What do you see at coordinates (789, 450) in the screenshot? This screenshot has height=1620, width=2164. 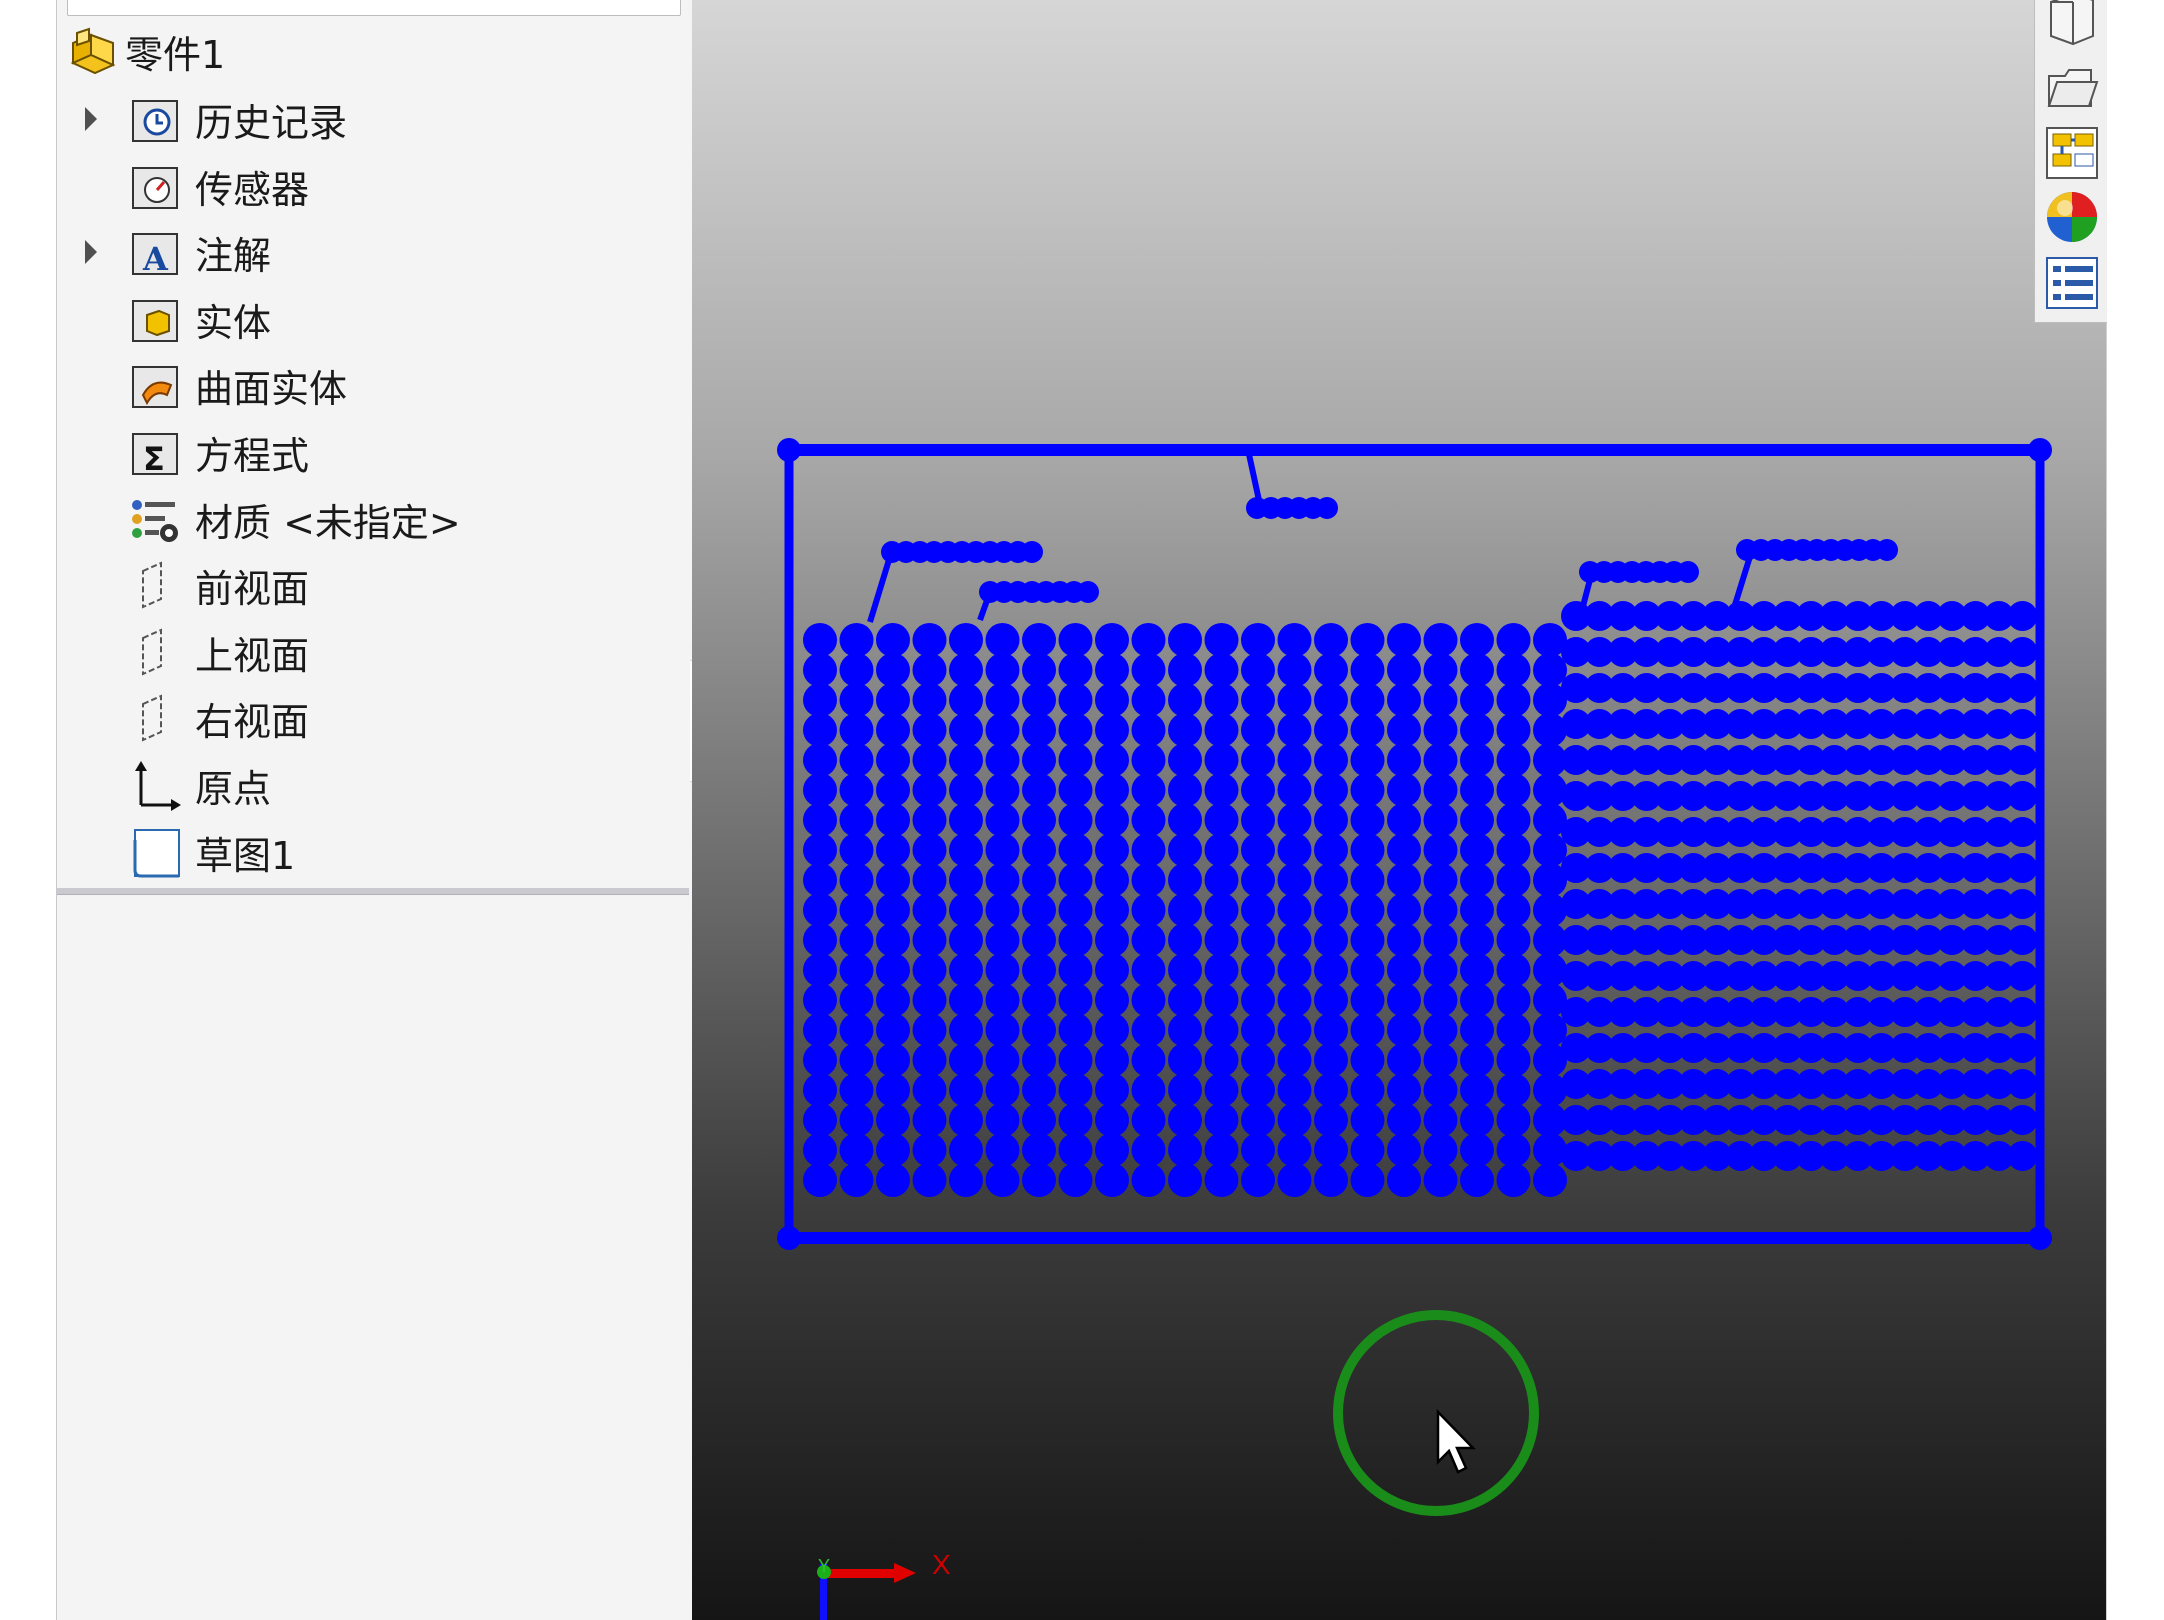 I see `sketch-corner-point` at bounding box center [789, 450].